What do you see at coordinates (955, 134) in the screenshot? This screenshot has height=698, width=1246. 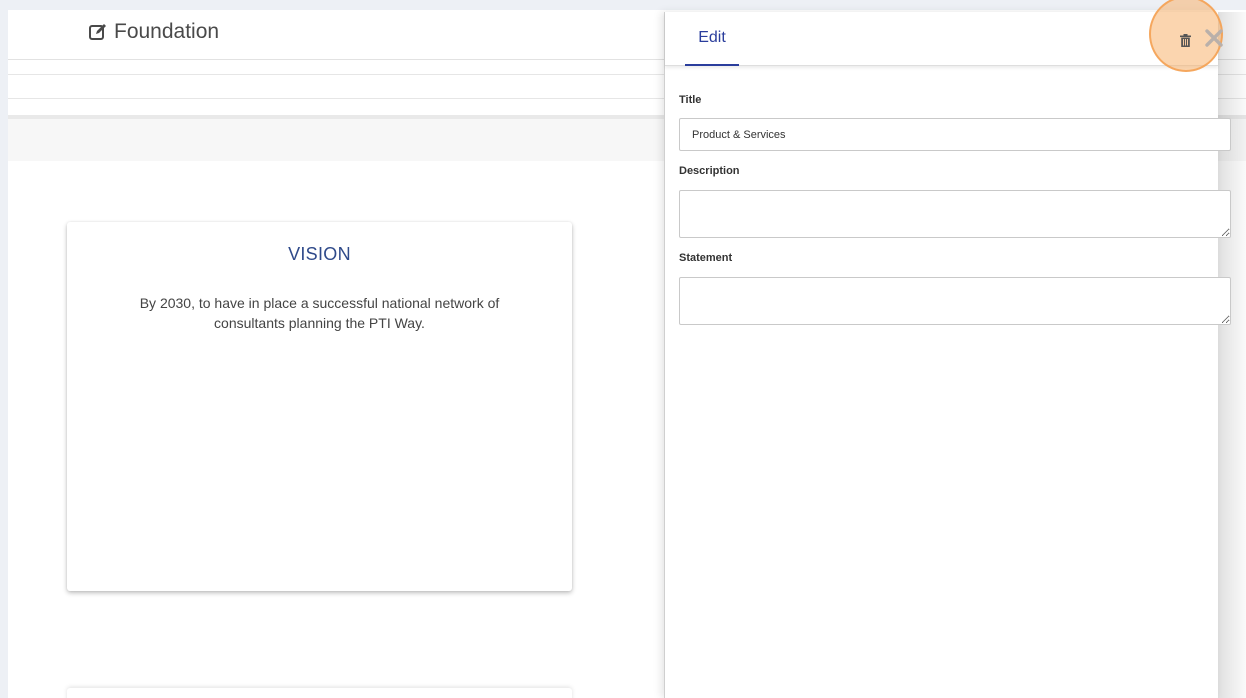 I see `title-input` at bounding box center [955, 134].